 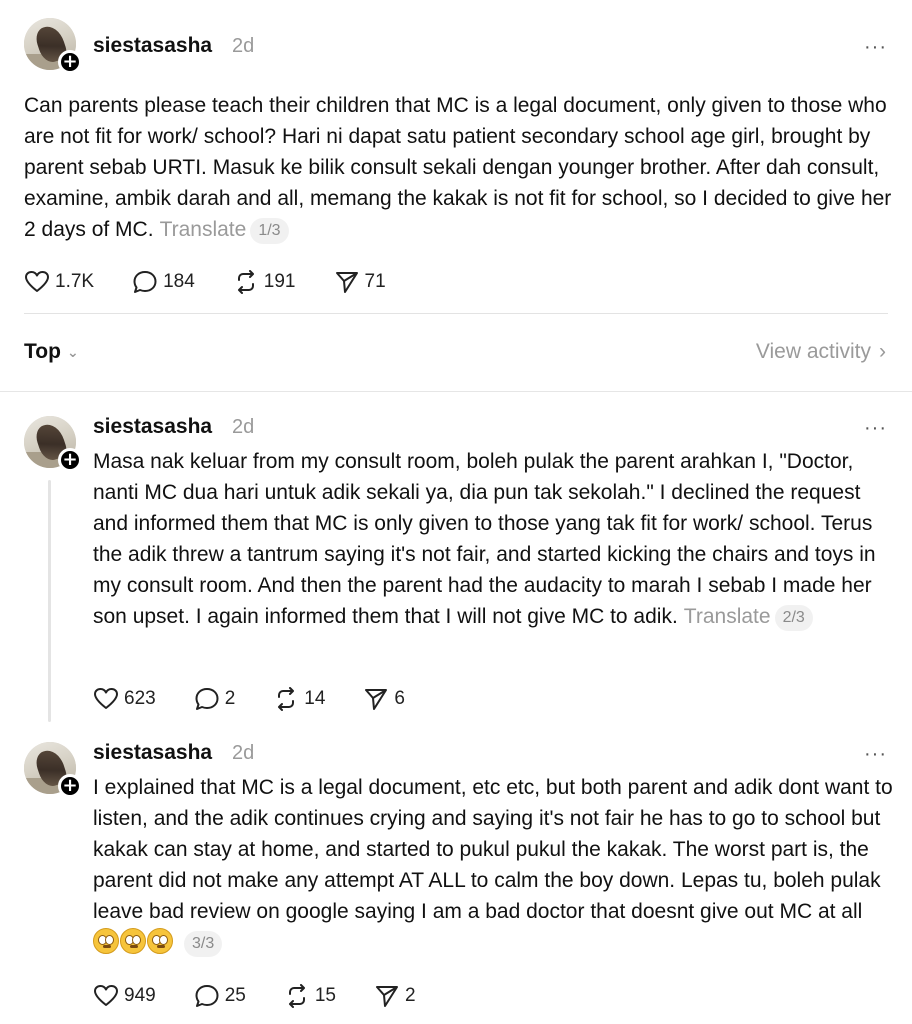 What do you see at coordinates (299, 699) in the screenshot?
I see `repost-button: 14` at bounding box center [299, 699].